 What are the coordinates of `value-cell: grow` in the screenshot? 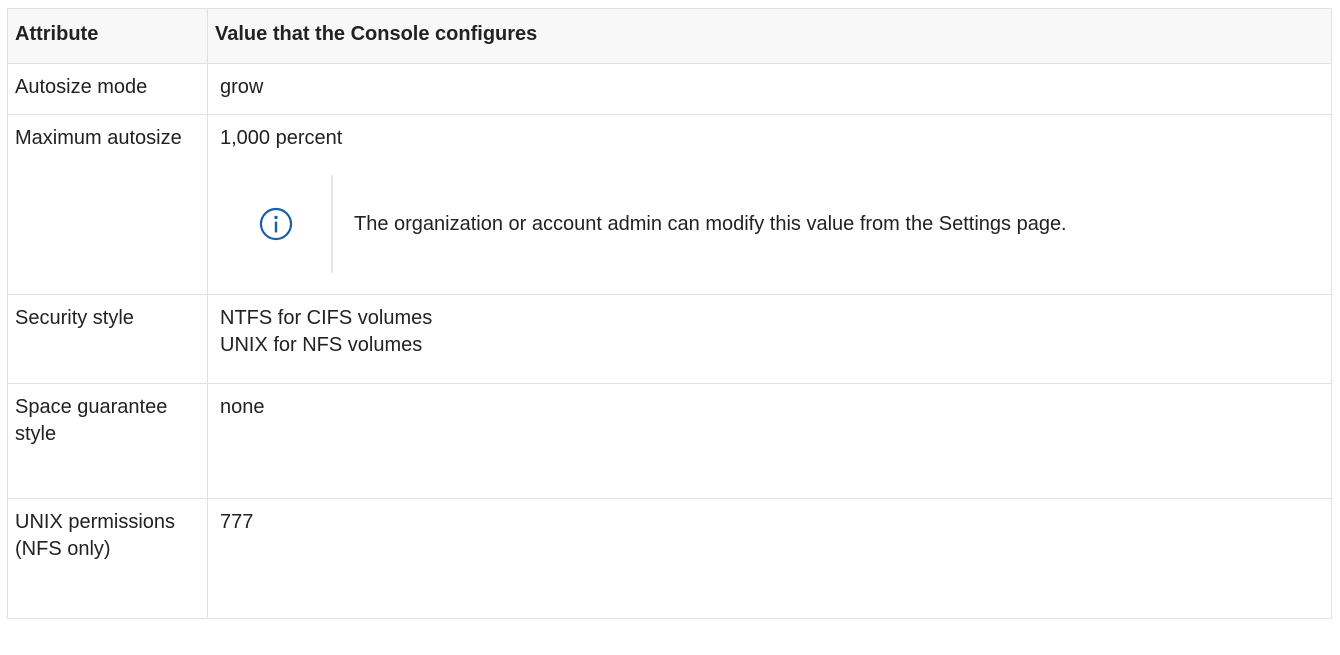 It's located at (769, 89).